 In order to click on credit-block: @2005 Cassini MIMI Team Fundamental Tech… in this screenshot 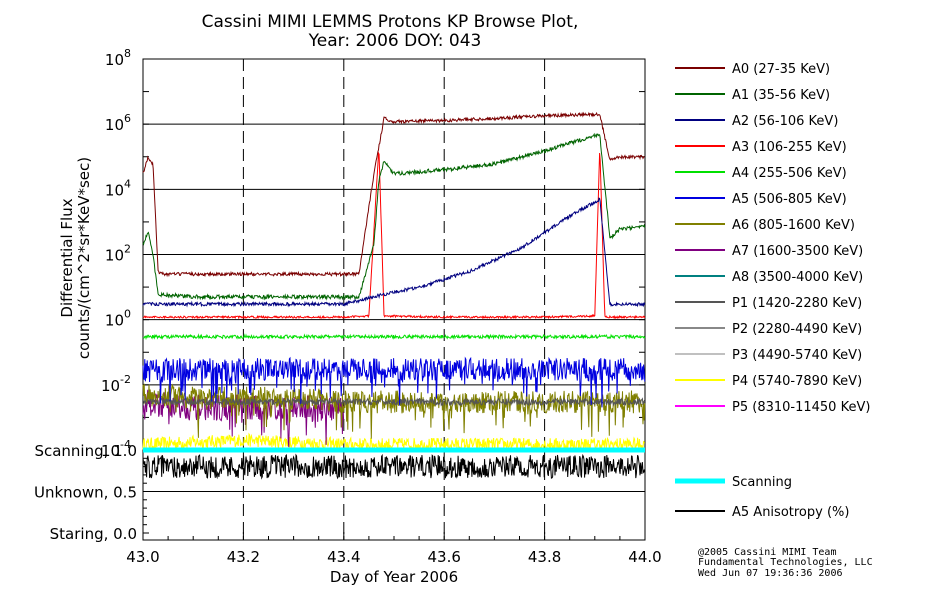, I will do `click(785, 563)`.